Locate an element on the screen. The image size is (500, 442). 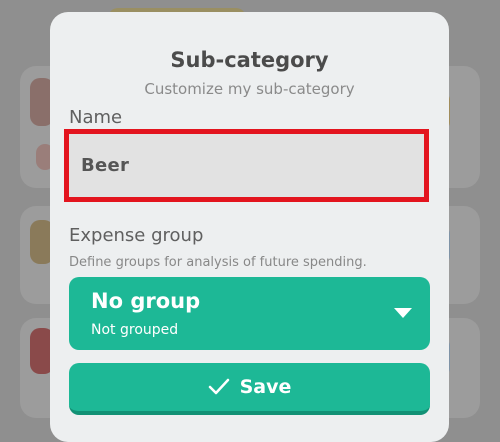
expense-group-value: No group is located at coordinates (146, 301).